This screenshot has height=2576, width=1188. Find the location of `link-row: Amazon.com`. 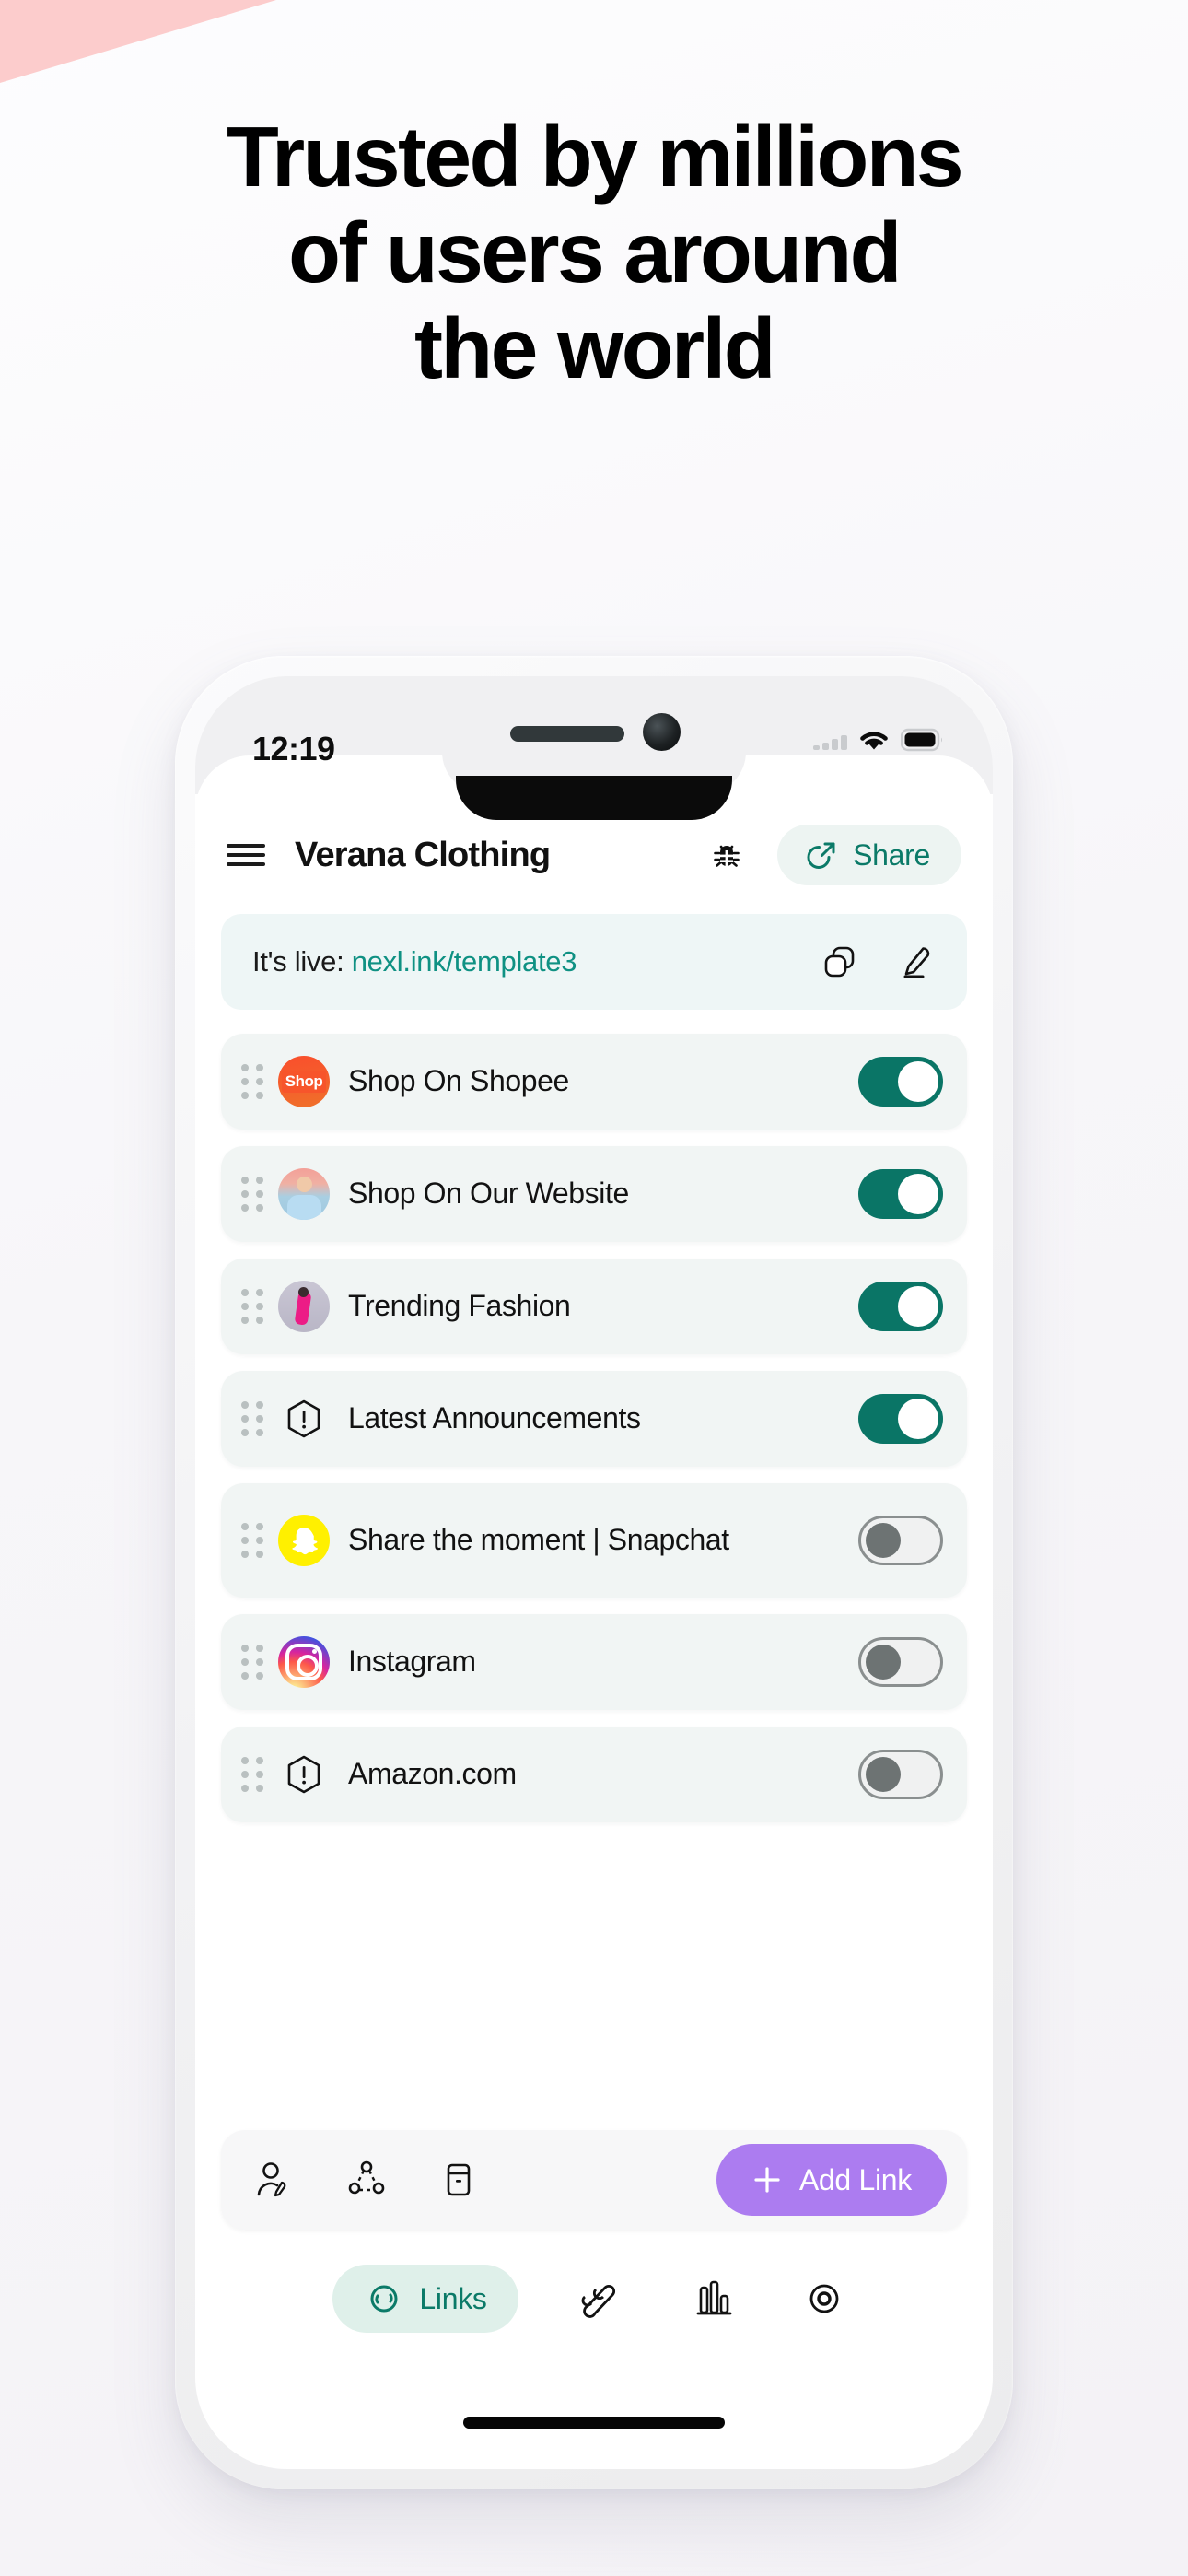

link-row: Amazon.com is located at coordinates (594, 1774).